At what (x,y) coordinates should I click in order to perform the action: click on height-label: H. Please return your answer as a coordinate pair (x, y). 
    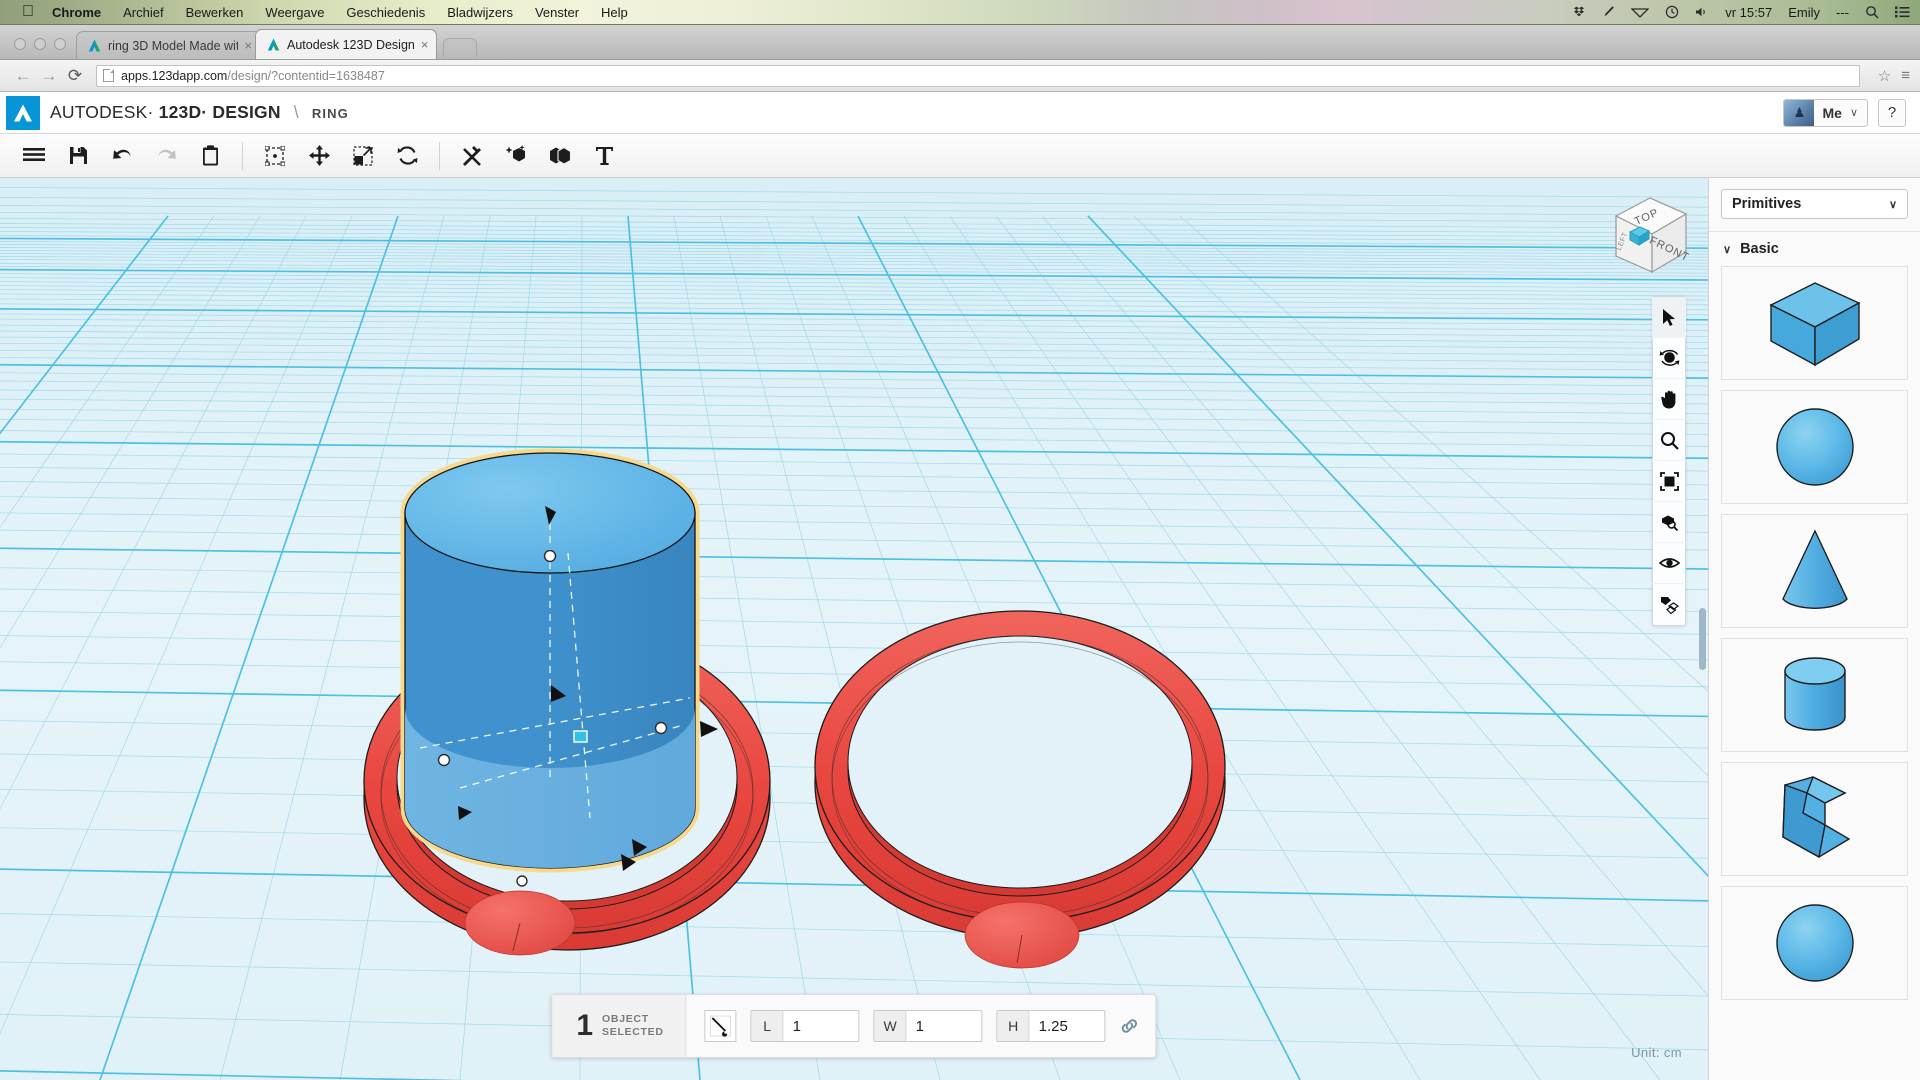
    Looking at the image, I should click on (1013, 1026).